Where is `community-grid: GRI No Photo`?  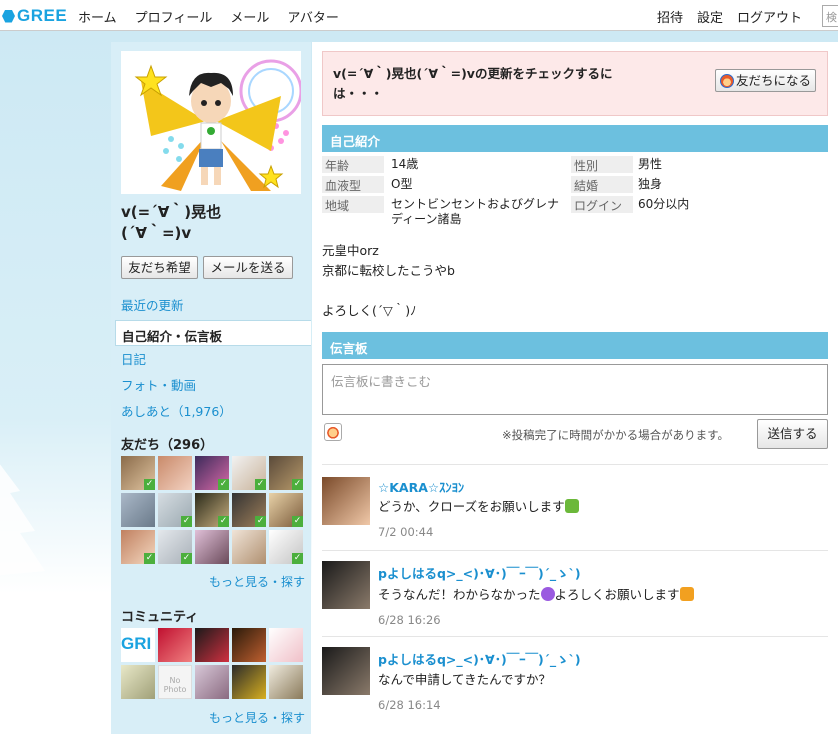
community-grid: GRI No Photo is located at coordinates (212, 663).